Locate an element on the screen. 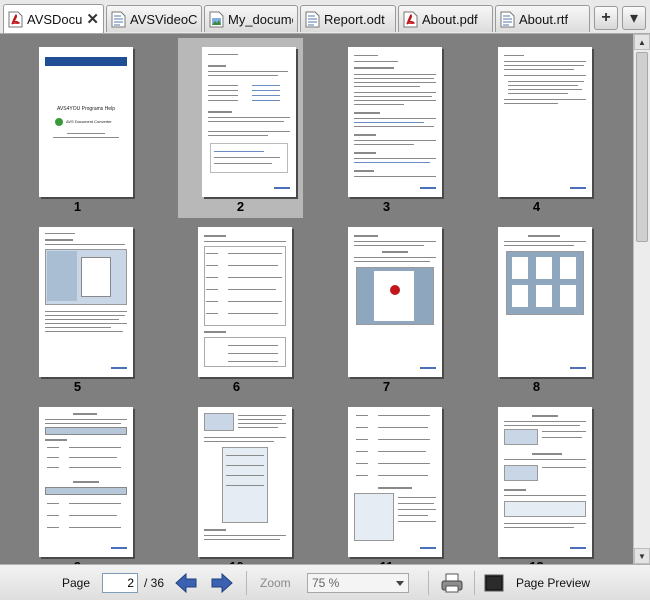 The image size is (650, 600). arrow-right-icon is located at coordinates (222, 583).